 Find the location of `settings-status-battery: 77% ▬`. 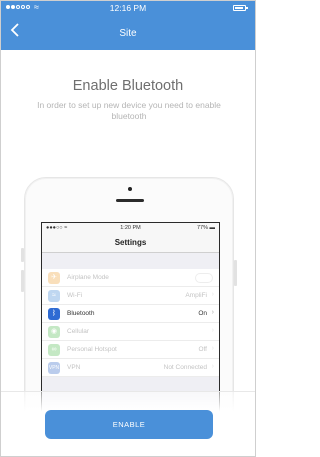

settings-status-battery: 77% ▬ is located at coordinates (205, 228).